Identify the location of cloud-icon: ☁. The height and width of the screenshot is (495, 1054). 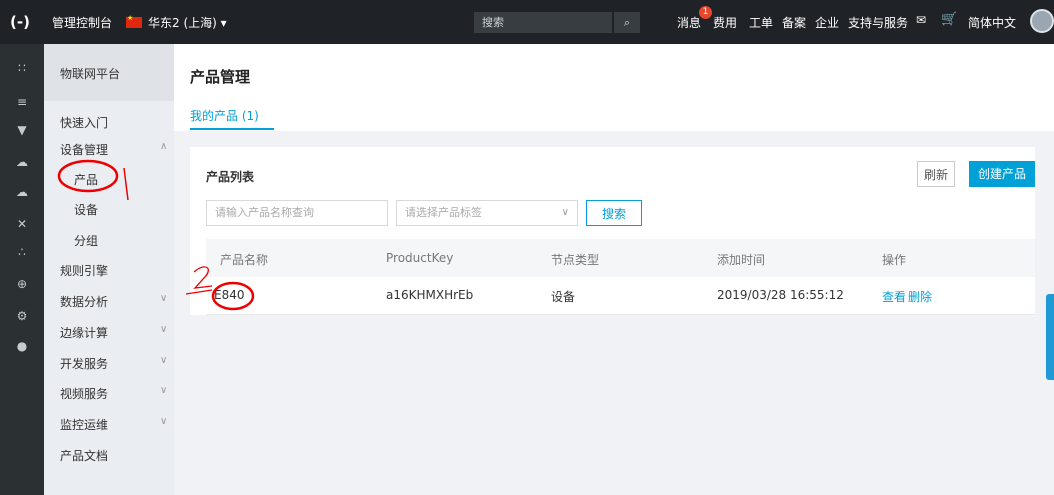
(22, 162).